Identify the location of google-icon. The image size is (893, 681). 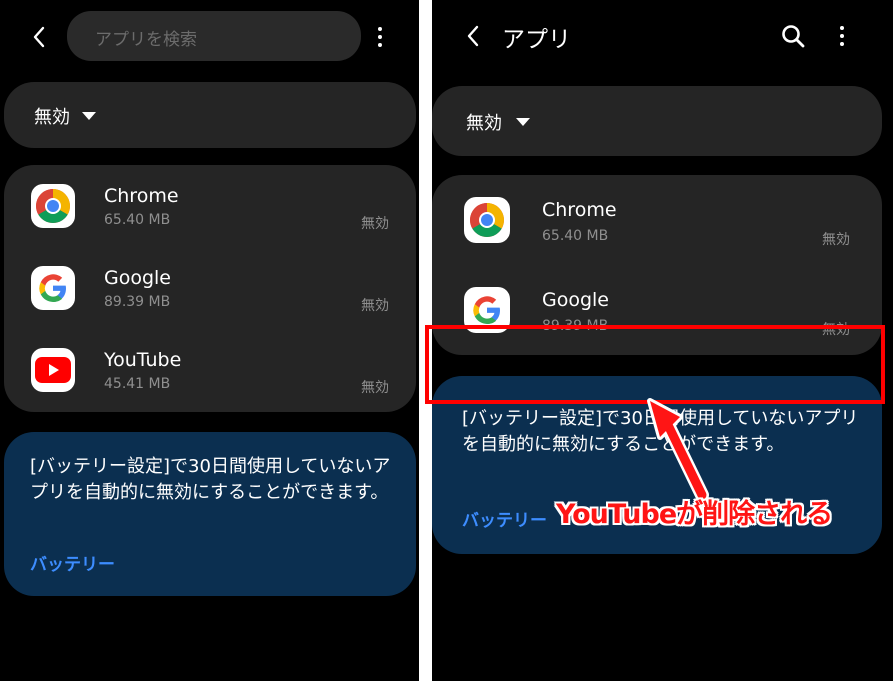
(53, 288).